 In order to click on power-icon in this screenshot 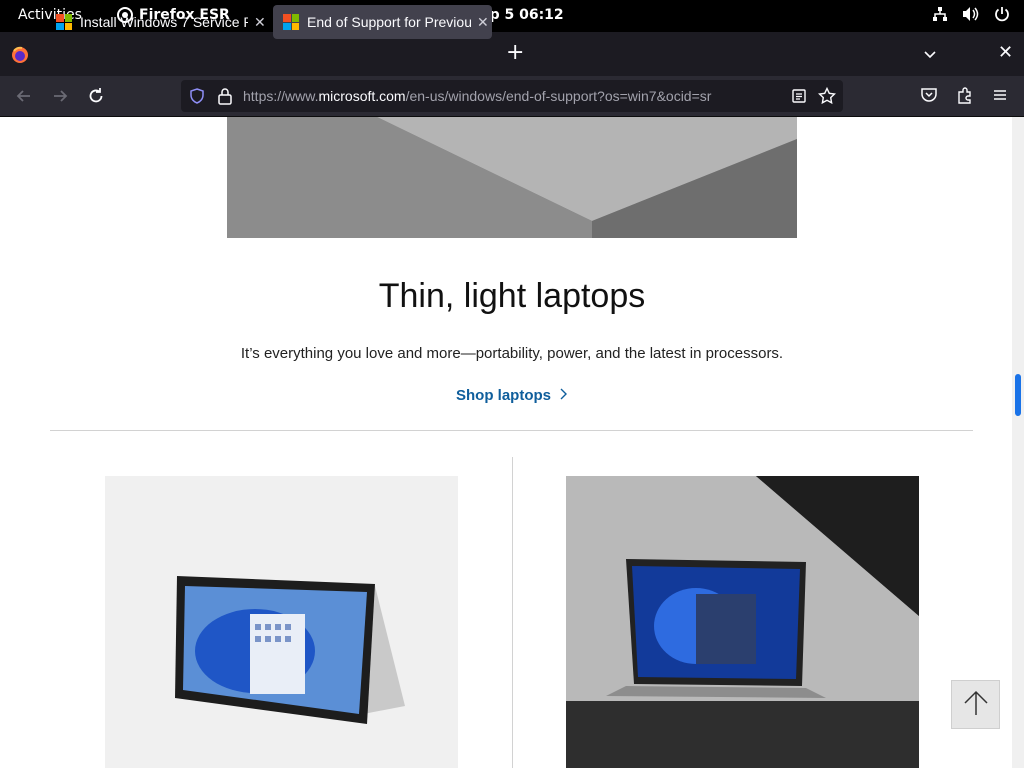, I will do `click(1002, 14)`.